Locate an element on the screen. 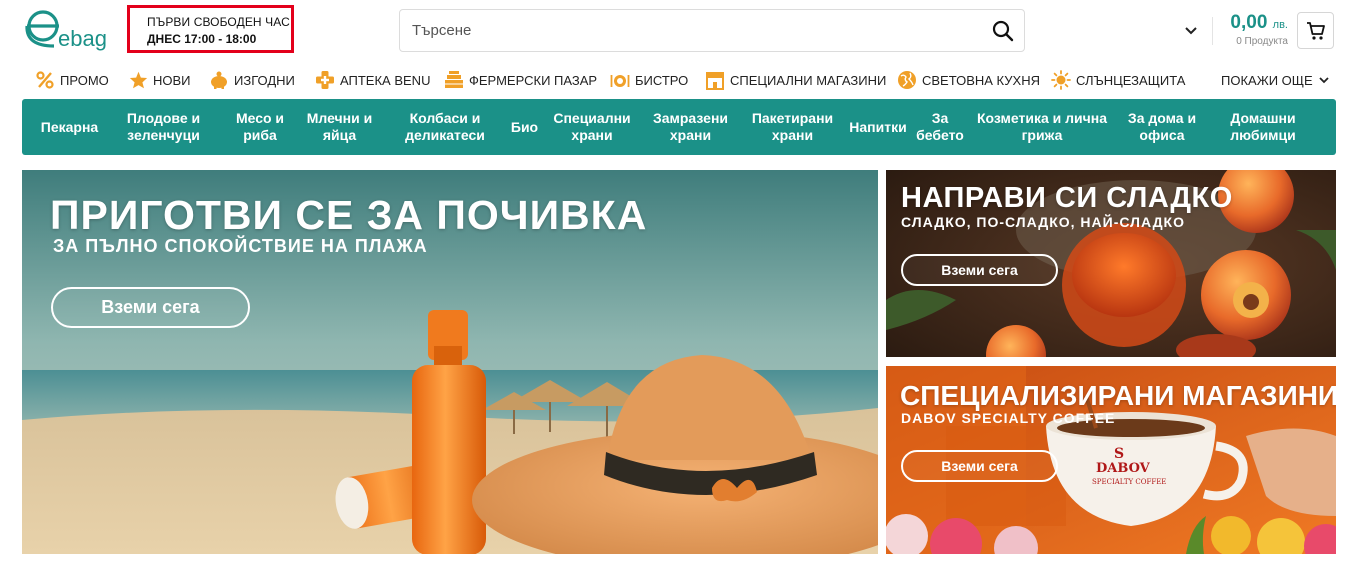 Image resolution: width=1355 pixels, height=561 pixels. quicklink-label: БИСТРО is located at coordinates (662, 80).